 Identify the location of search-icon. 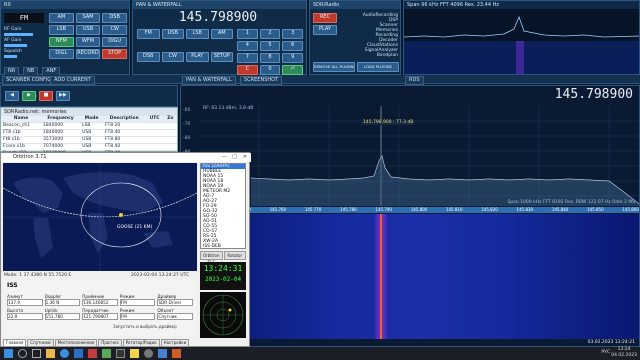
(22, 353).